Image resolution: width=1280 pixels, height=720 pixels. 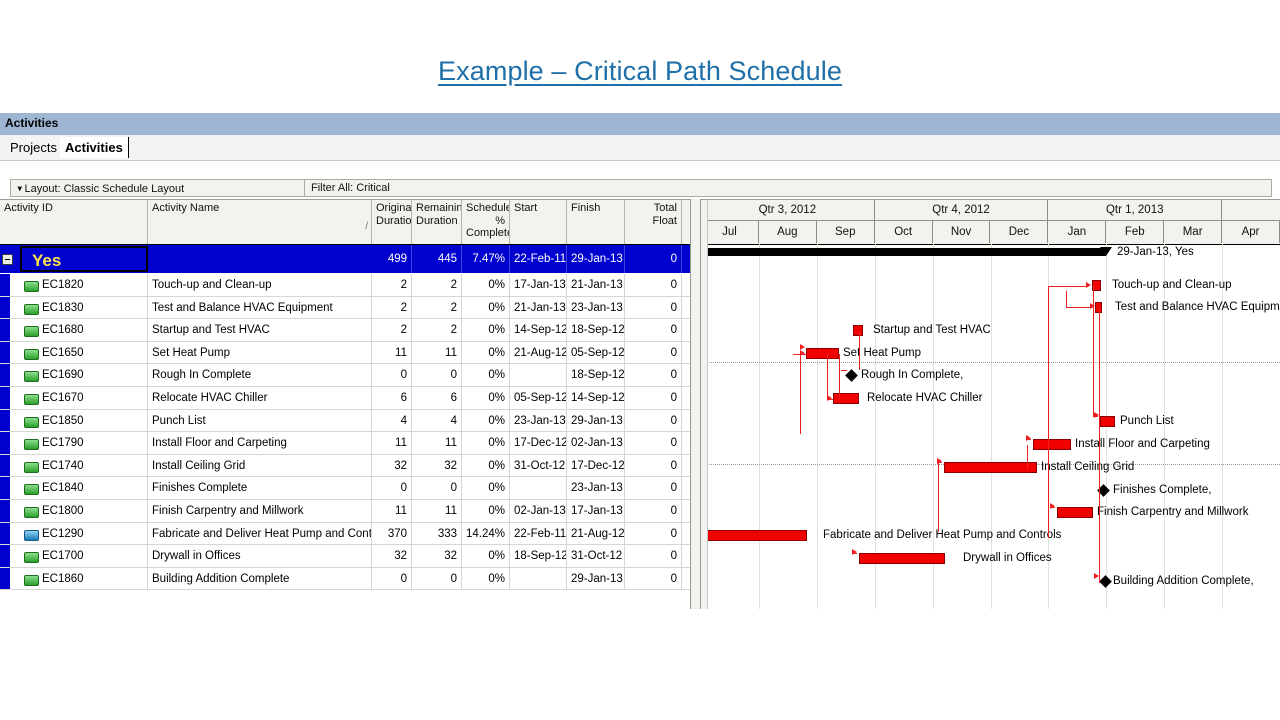 I want to click on cell-finish: 31-Oct-12, so click(x=596, y=556).